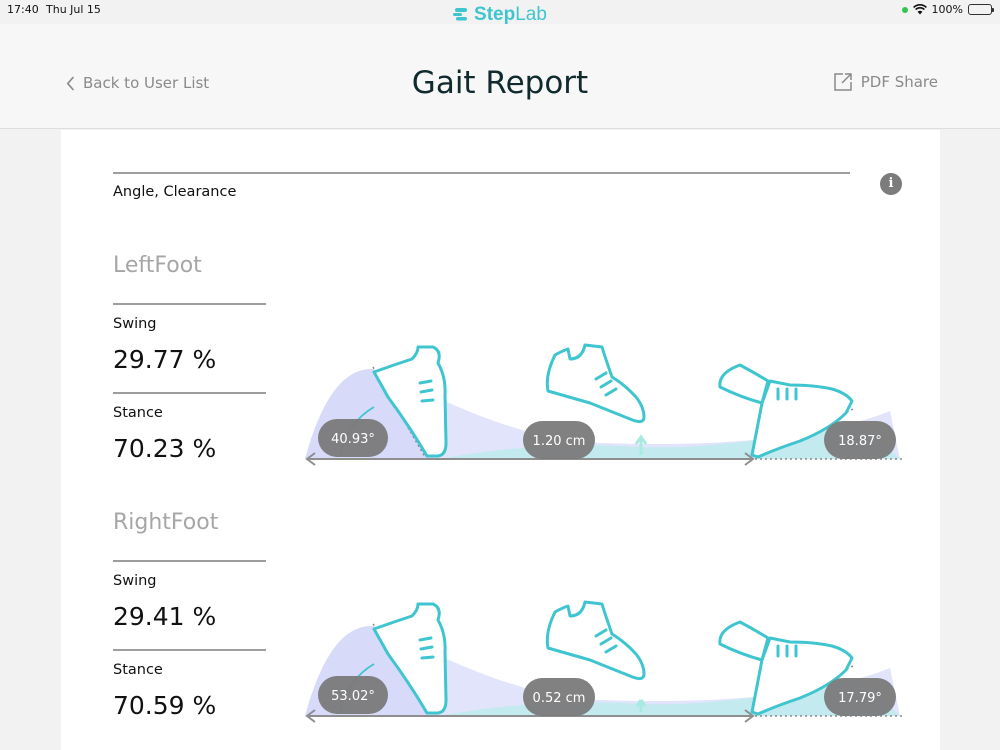 This screenshot has height=750, width=1000. I want to click on app-logo: StepLab, so click(500, 15).